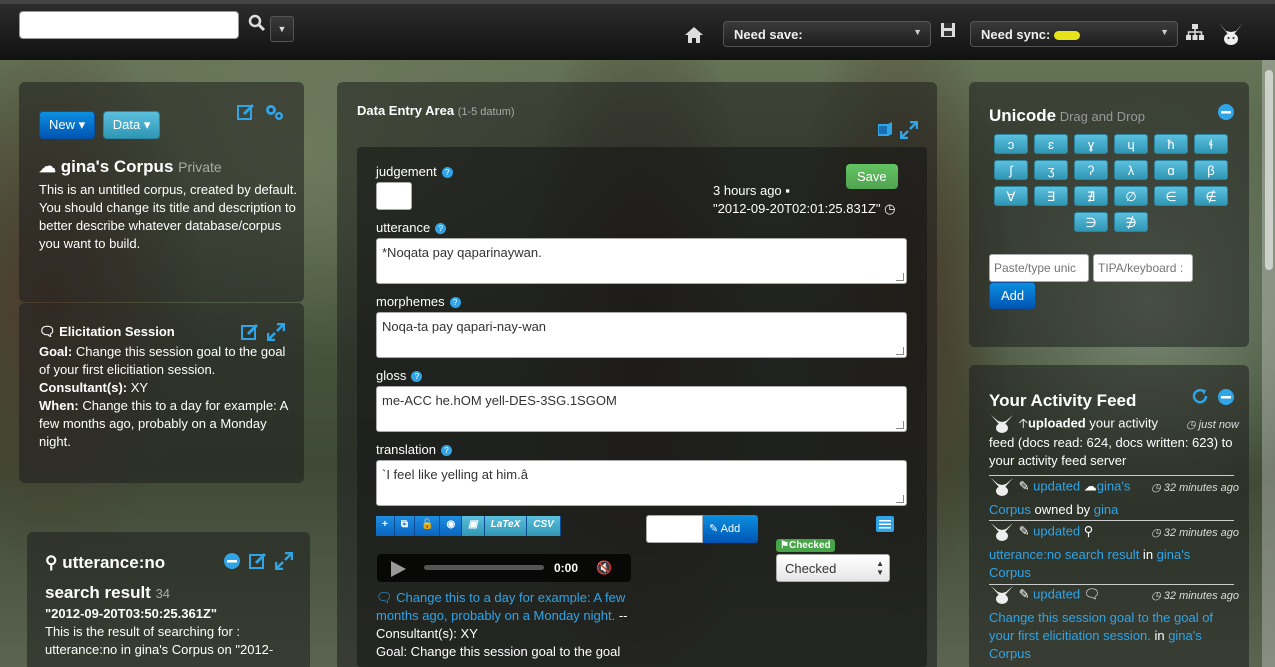 The height and width of the screenshot is (667, 1275). Describe the element at coordinates (1051, 196) in the screenshot. I see `unicode-key: ∃` at that location.